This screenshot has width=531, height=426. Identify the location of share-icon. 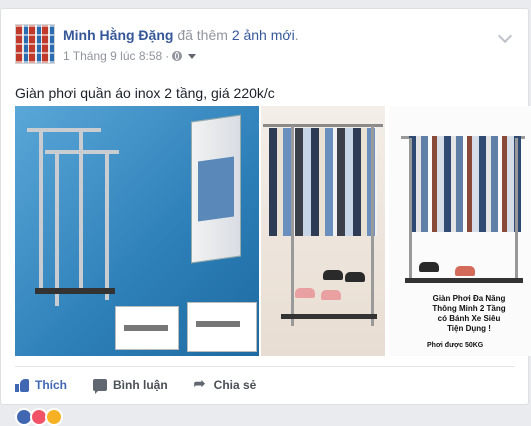
(201, 383).